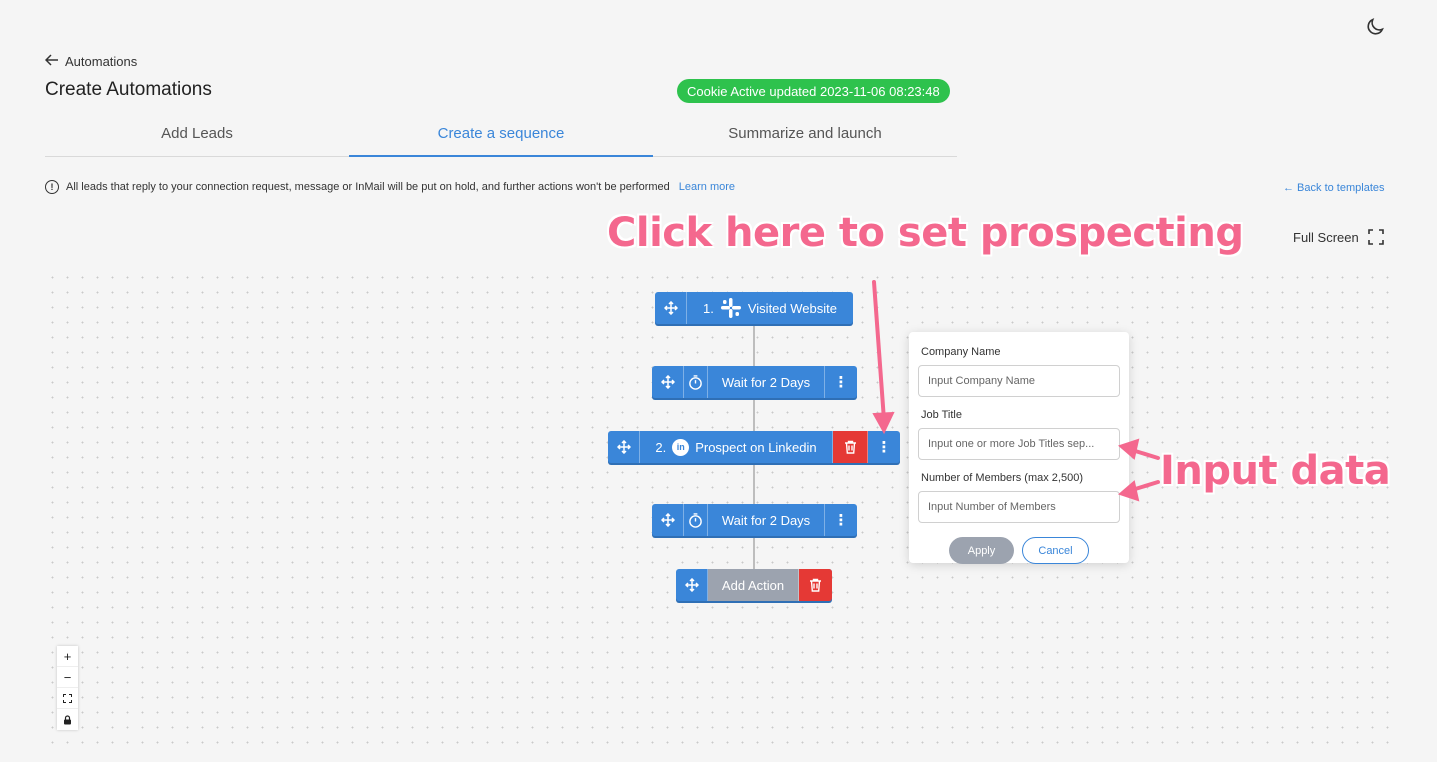 The width and height of the screenshot is (1437, 762). What do you see at coordinates (884, 447) in the screenshot?
I see `step-settings-more-button: ⋮` at bounding box center [884, 447].